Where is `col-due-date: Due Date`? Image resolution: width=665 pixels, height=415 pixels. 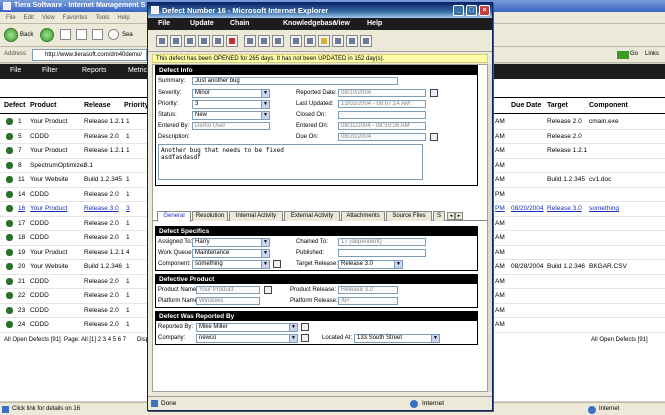 col-due-date: Due Date is located at coordinates (526, 105).